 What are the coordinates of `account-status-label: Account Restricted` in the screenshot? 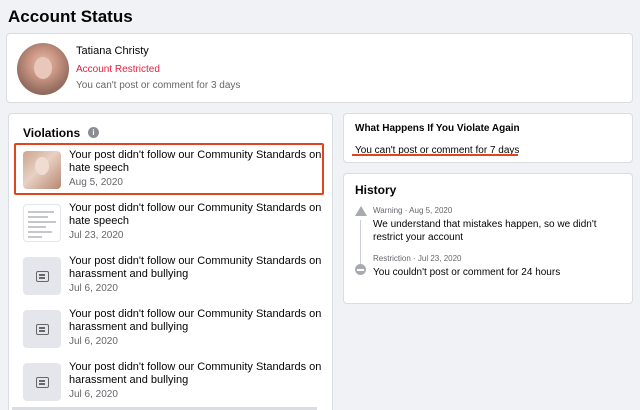 It's located at (118, 69).